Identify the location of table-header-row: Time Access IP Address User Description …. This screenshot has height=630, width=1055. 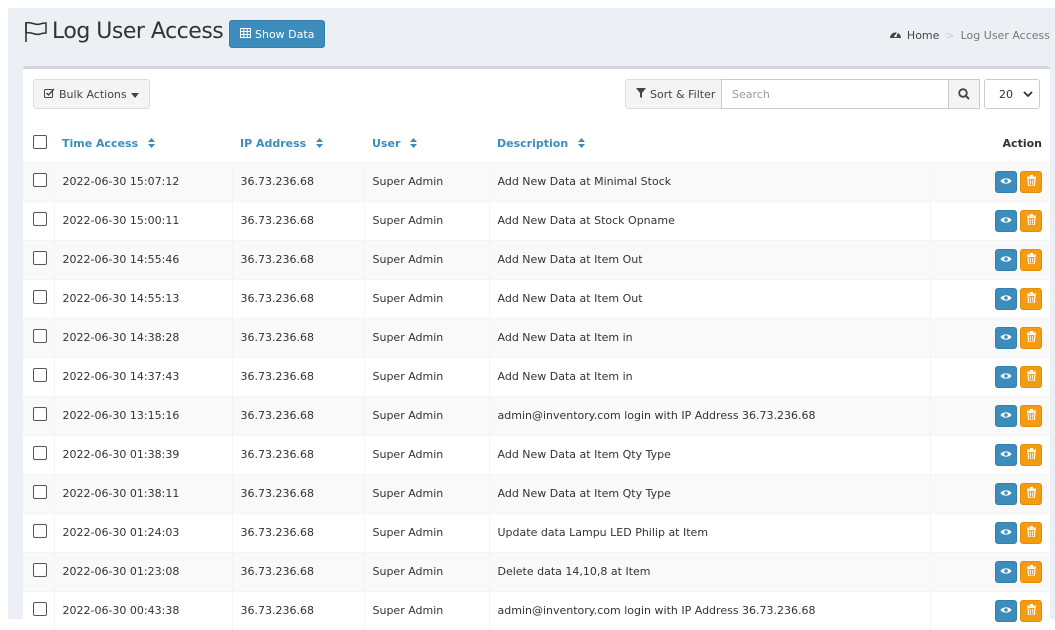
(536, 144).